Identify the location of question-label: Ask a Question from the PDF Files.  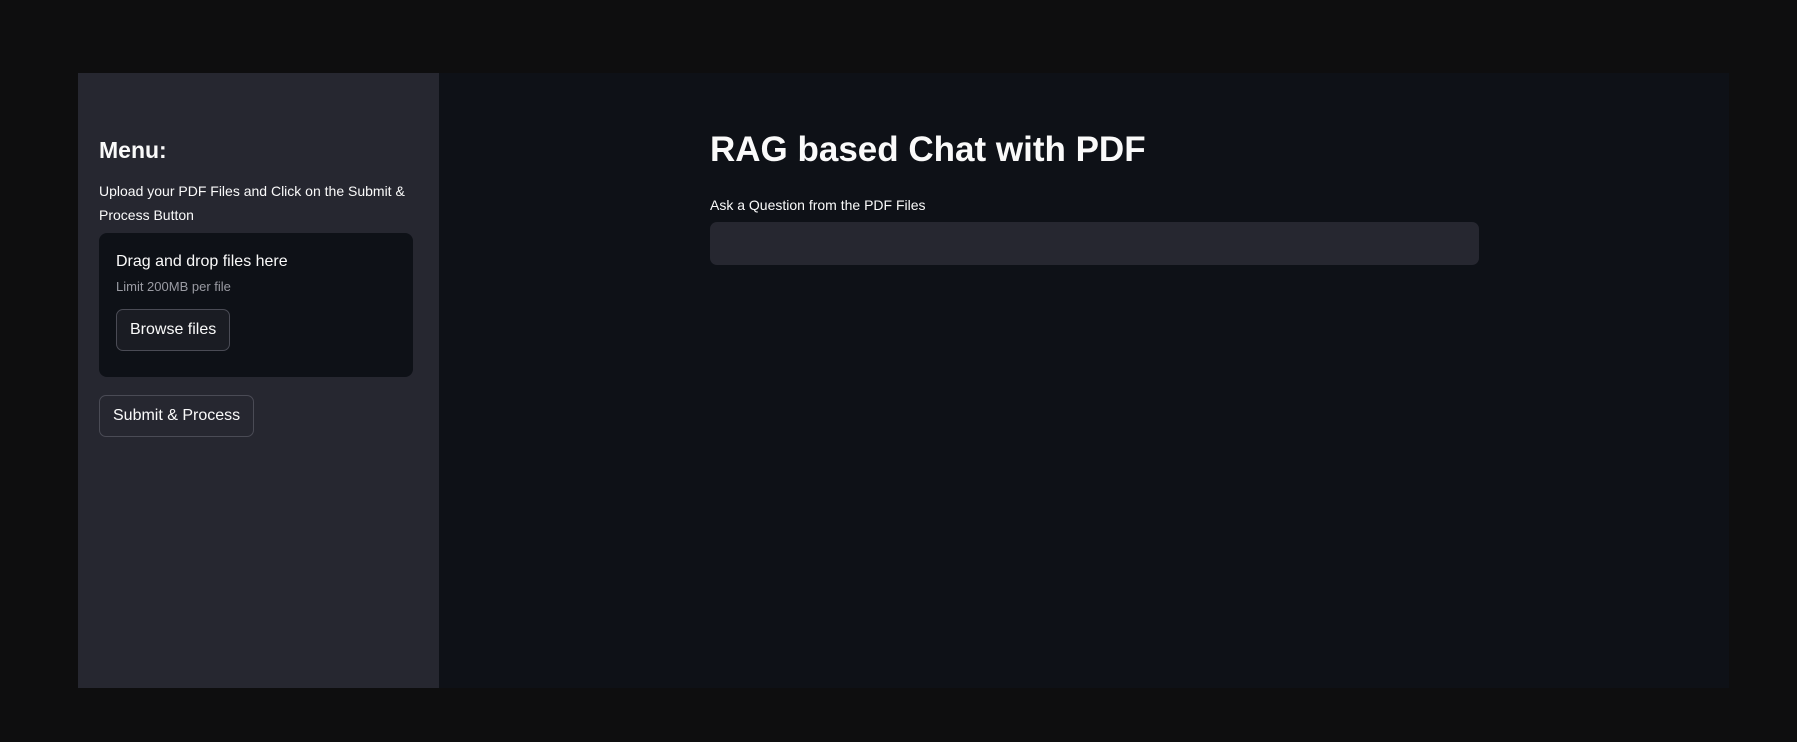
(818, 205).